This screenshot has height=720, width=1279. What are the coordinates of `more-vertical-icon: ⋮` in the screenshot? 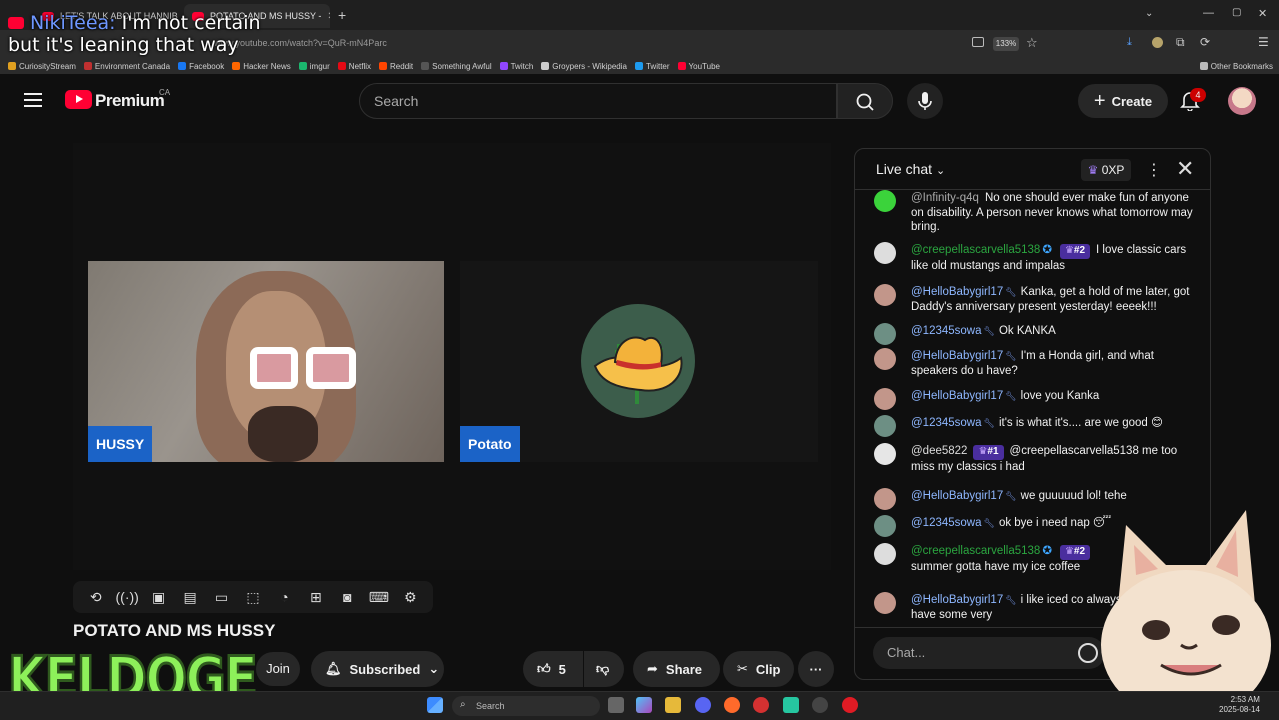 It's located at (1154, 170).